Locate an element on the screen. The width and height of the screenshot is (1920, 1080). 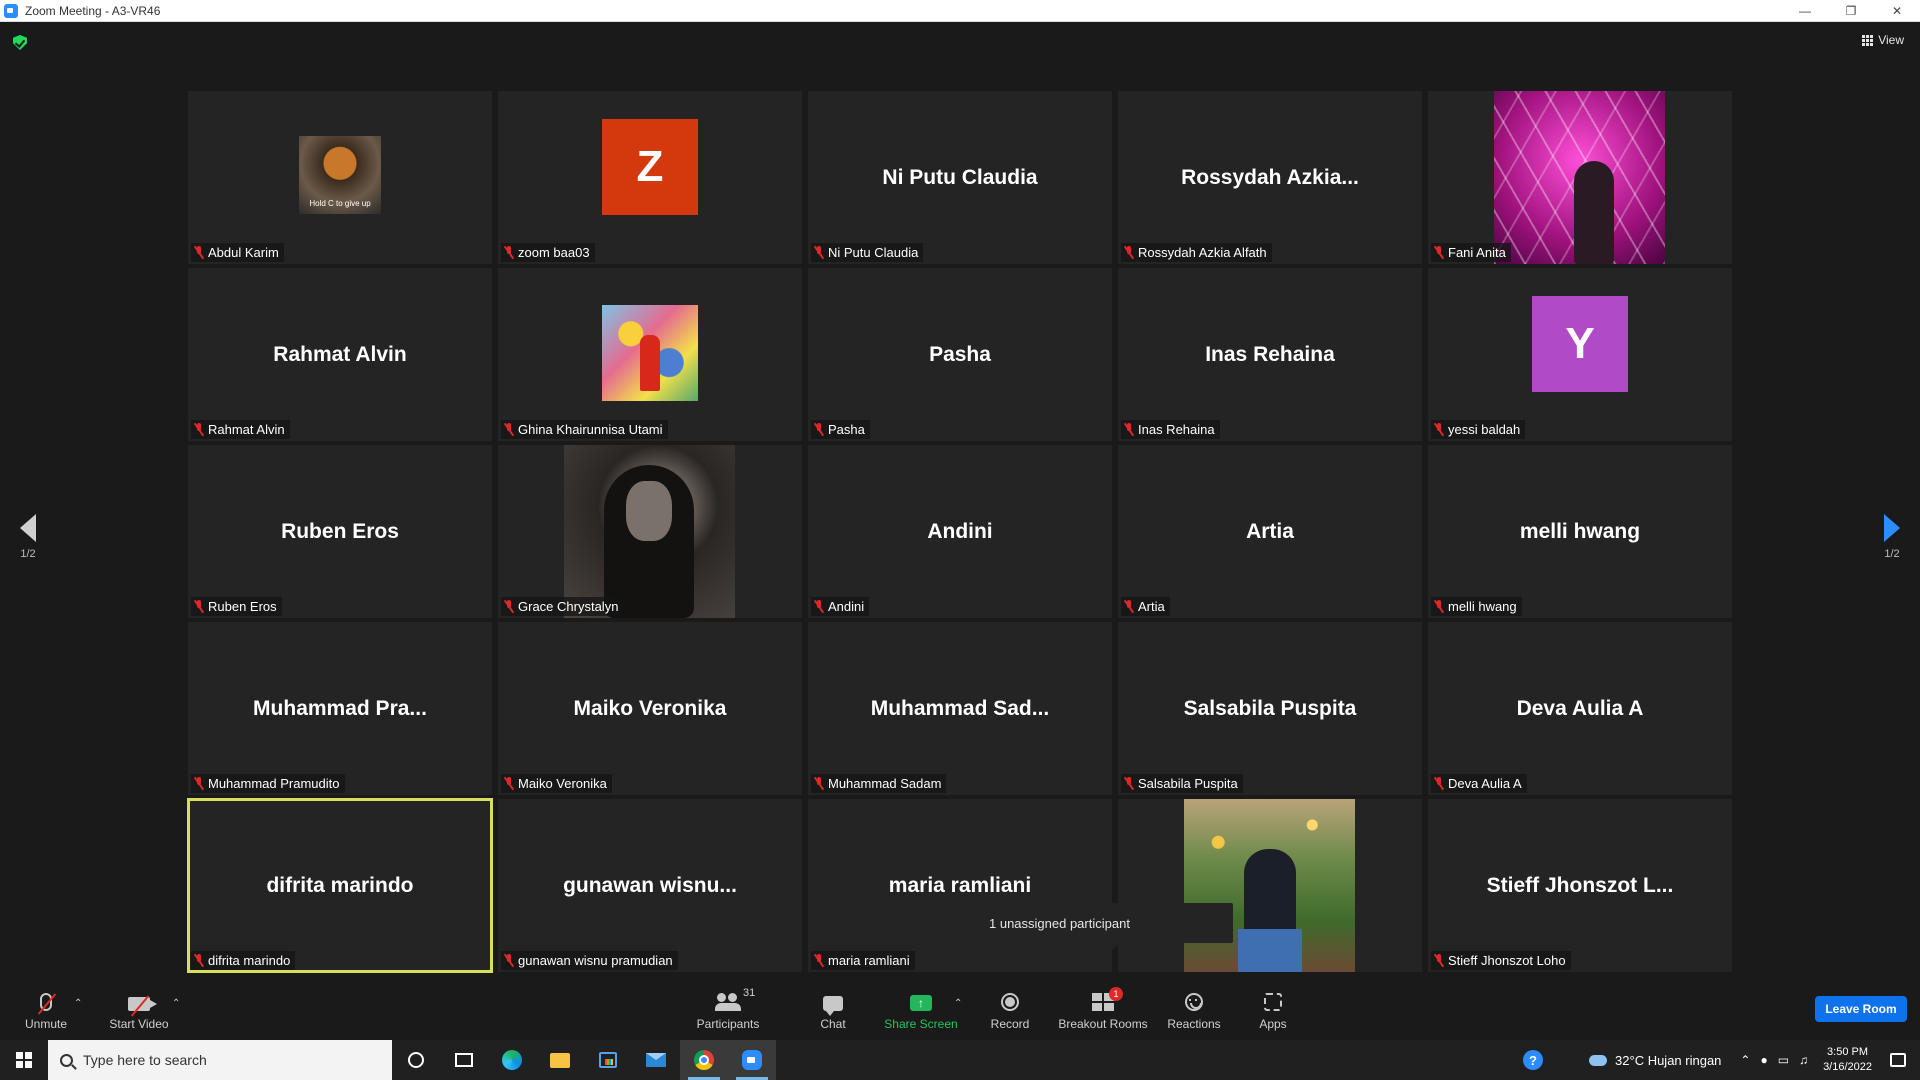
view-button-label: View is located at coordinates (1891, 40).